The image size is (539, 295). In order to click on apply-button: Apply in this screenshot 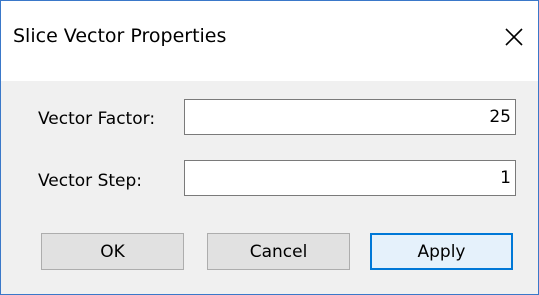, I will do `click(441, 251)`.